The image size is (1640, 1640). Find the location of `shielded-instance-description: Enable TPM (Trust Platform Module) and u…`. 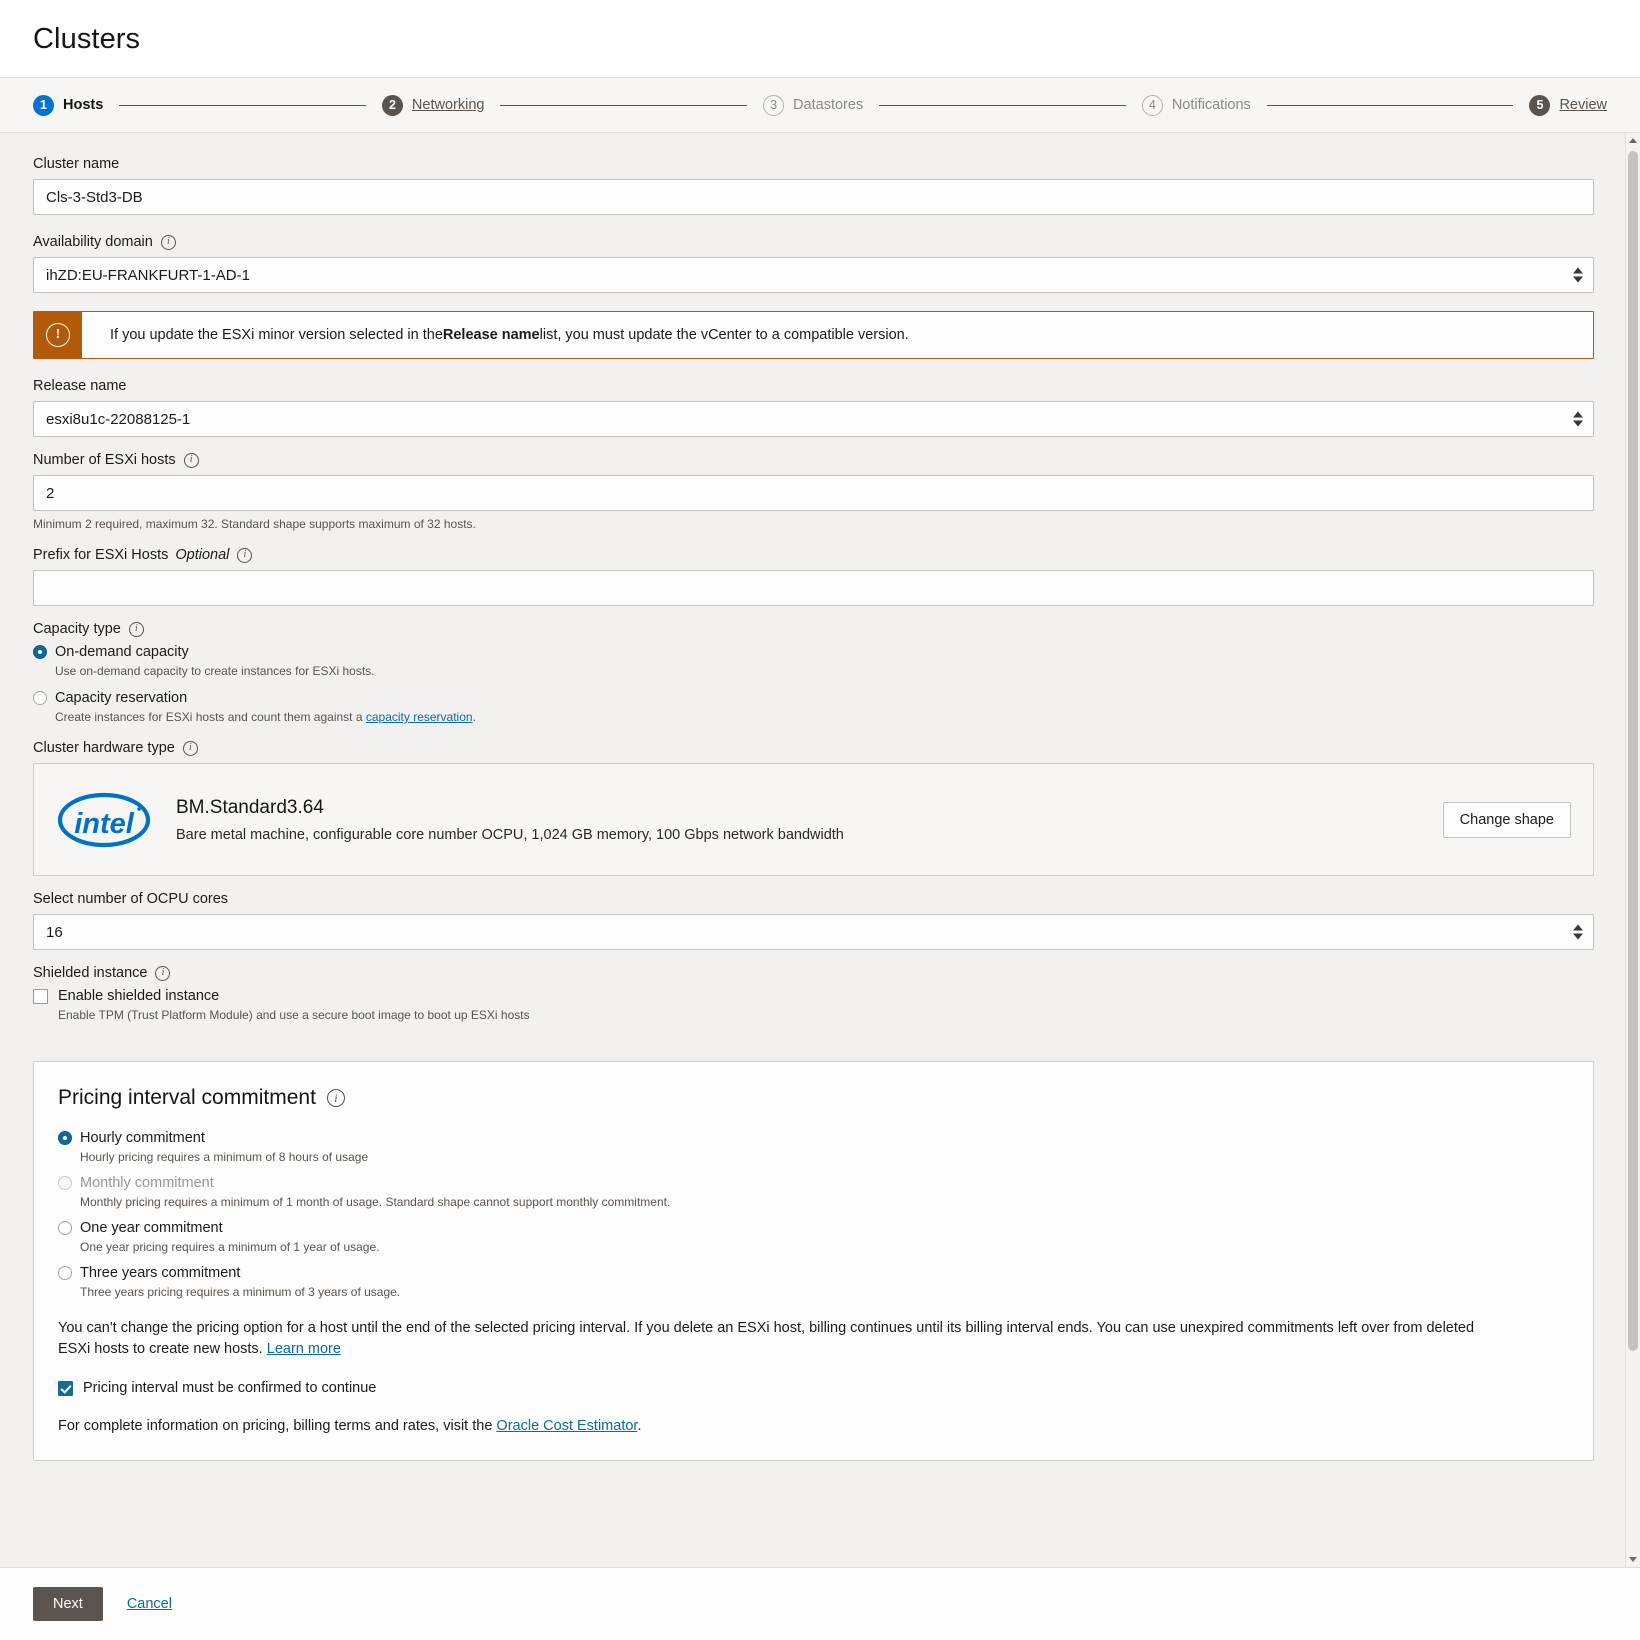

shielded-instance-description: Enable TPM (Trust Platform Module) and u… is located at coordinates (294, 1015).